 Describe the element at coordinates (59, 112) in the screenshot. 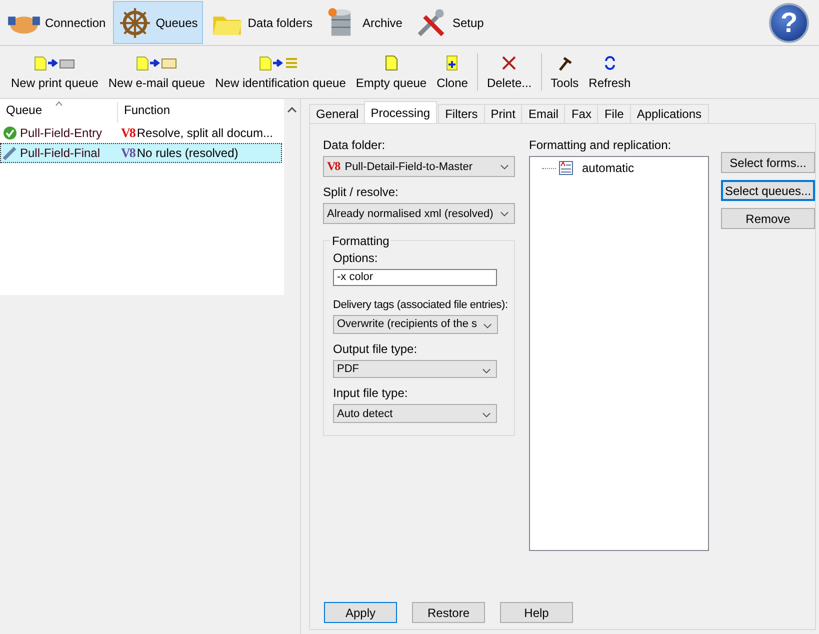

I see `column-header: Queue` at that location.